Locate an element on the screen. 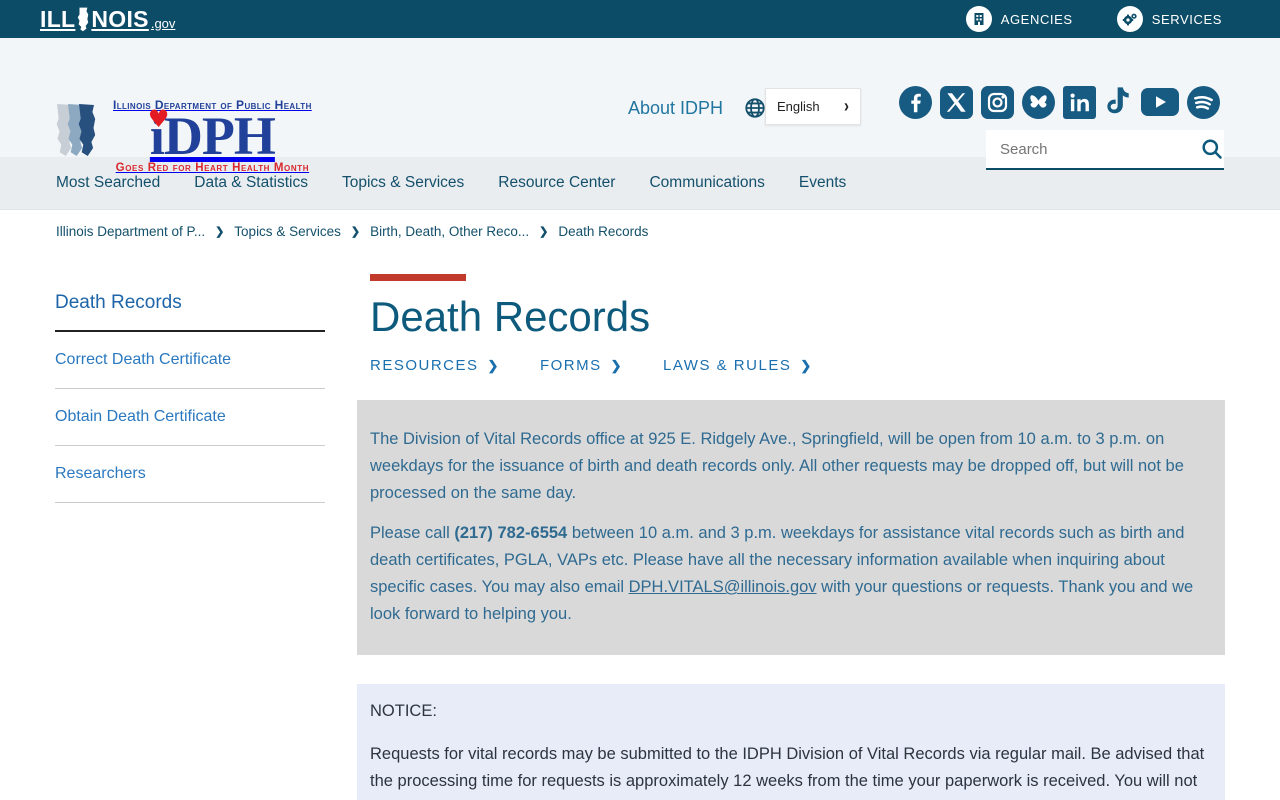 Image resolution: width=1280 pixels, height=800 pixels. linkedin-icon is located at coordinates (1079, 102).